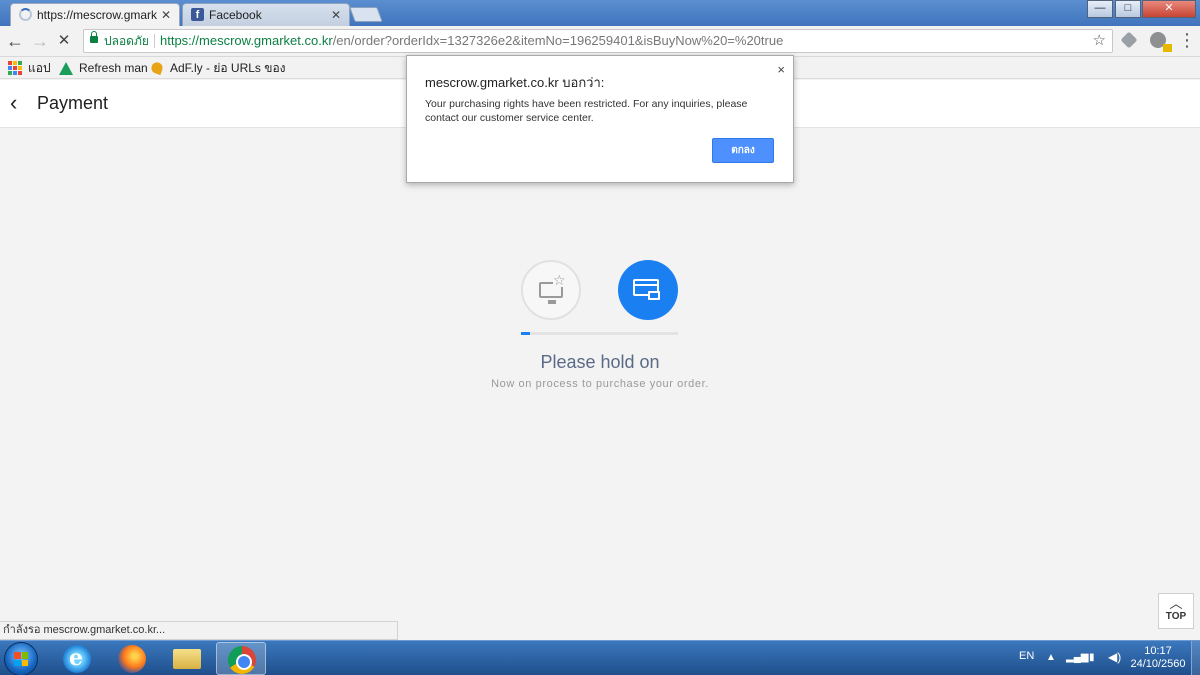 The height and width of the screenshot is (675, 1200). I want to click on step-payment-active, so click(648, 290).